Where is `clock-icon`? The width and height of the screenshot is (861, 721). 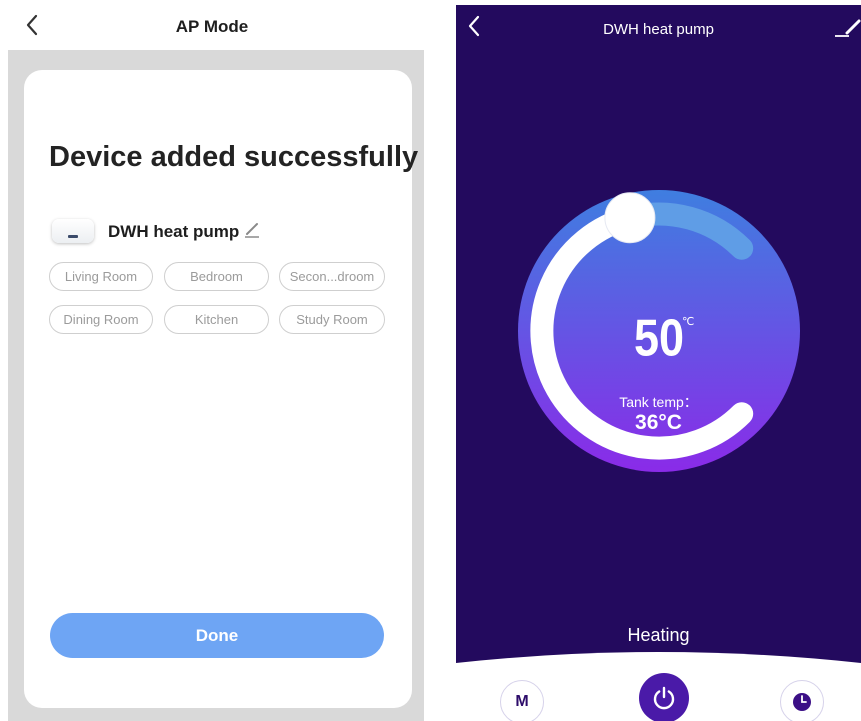
clock-icon is located at coordinates (802, 702).